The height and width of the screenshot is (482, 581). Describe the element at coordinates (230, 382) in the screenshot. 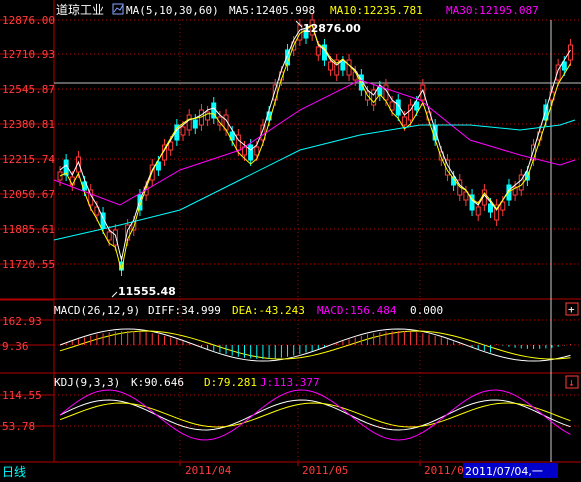

I see `kdj-d: D:79.281` at that location.